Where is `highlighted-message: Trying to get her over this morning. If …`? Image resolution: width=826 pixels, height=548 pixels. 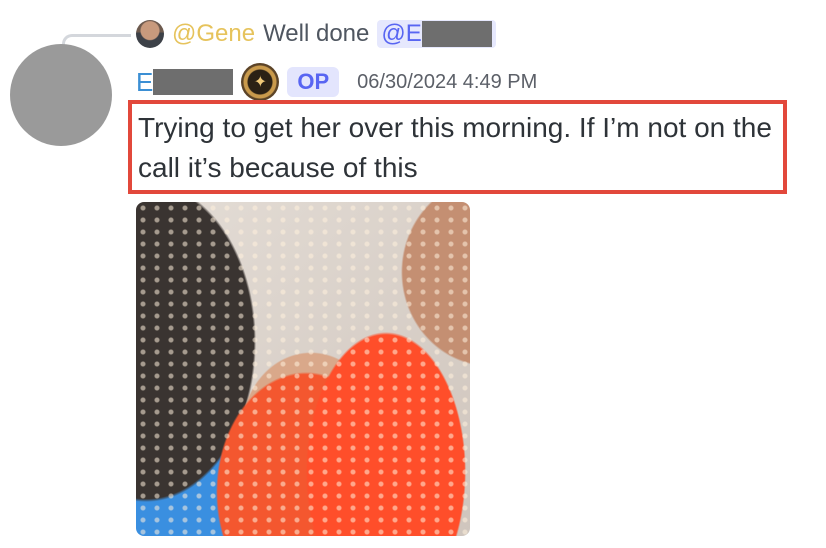 highlighted-message: Trying to get her over this morning. If … is located at coordinates (457, 147).